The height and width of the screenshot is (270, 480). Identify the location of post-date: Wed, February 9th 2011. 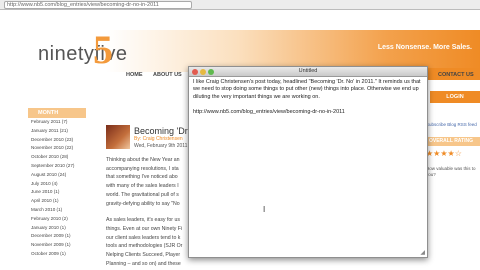
(161, 146).